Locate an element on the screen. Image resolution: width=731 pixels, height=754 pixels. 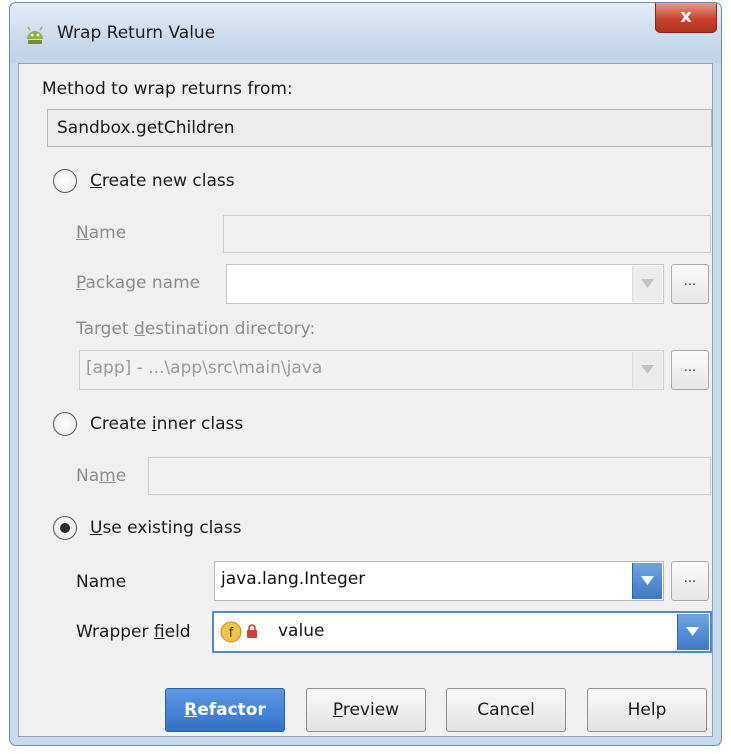
inner-class-name-input is located at coordinates (429, 476).